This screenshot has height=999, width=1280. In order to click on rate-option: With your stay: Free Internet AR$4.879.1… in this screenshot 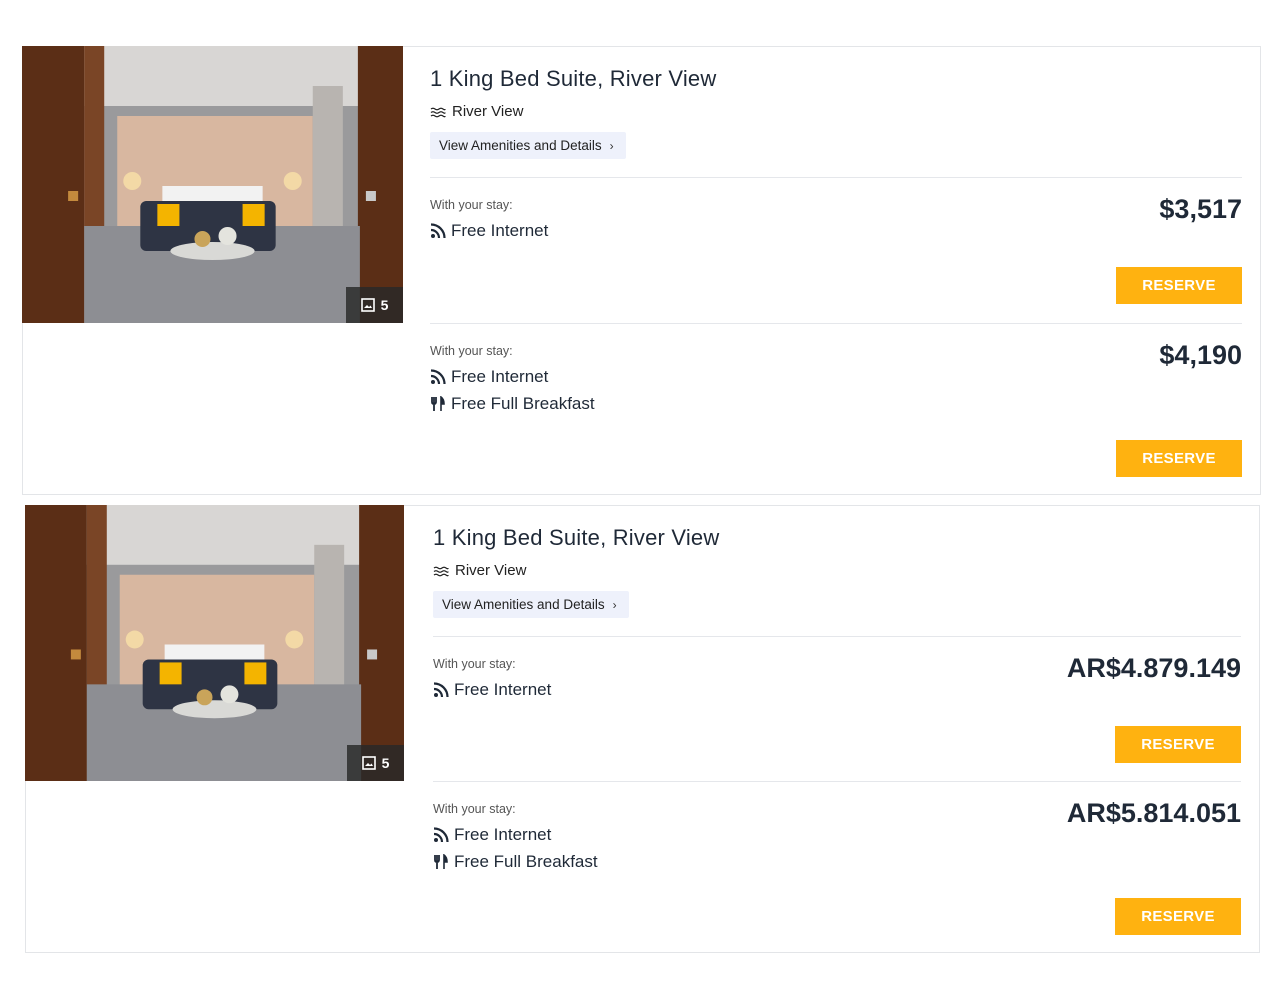, I will do `click(837, 708)`.